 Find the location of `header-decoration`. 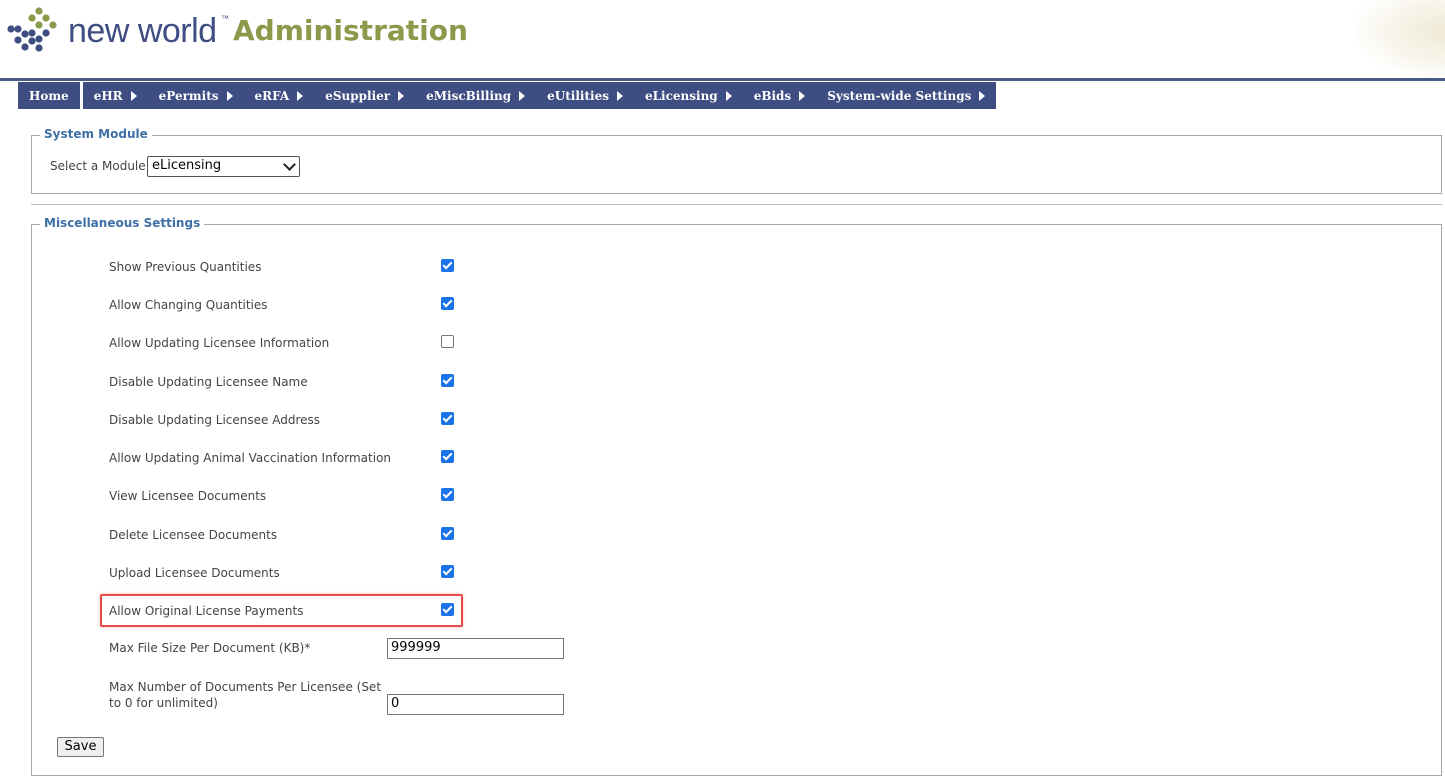

header-decoration is located at coordinates (1400, 39).